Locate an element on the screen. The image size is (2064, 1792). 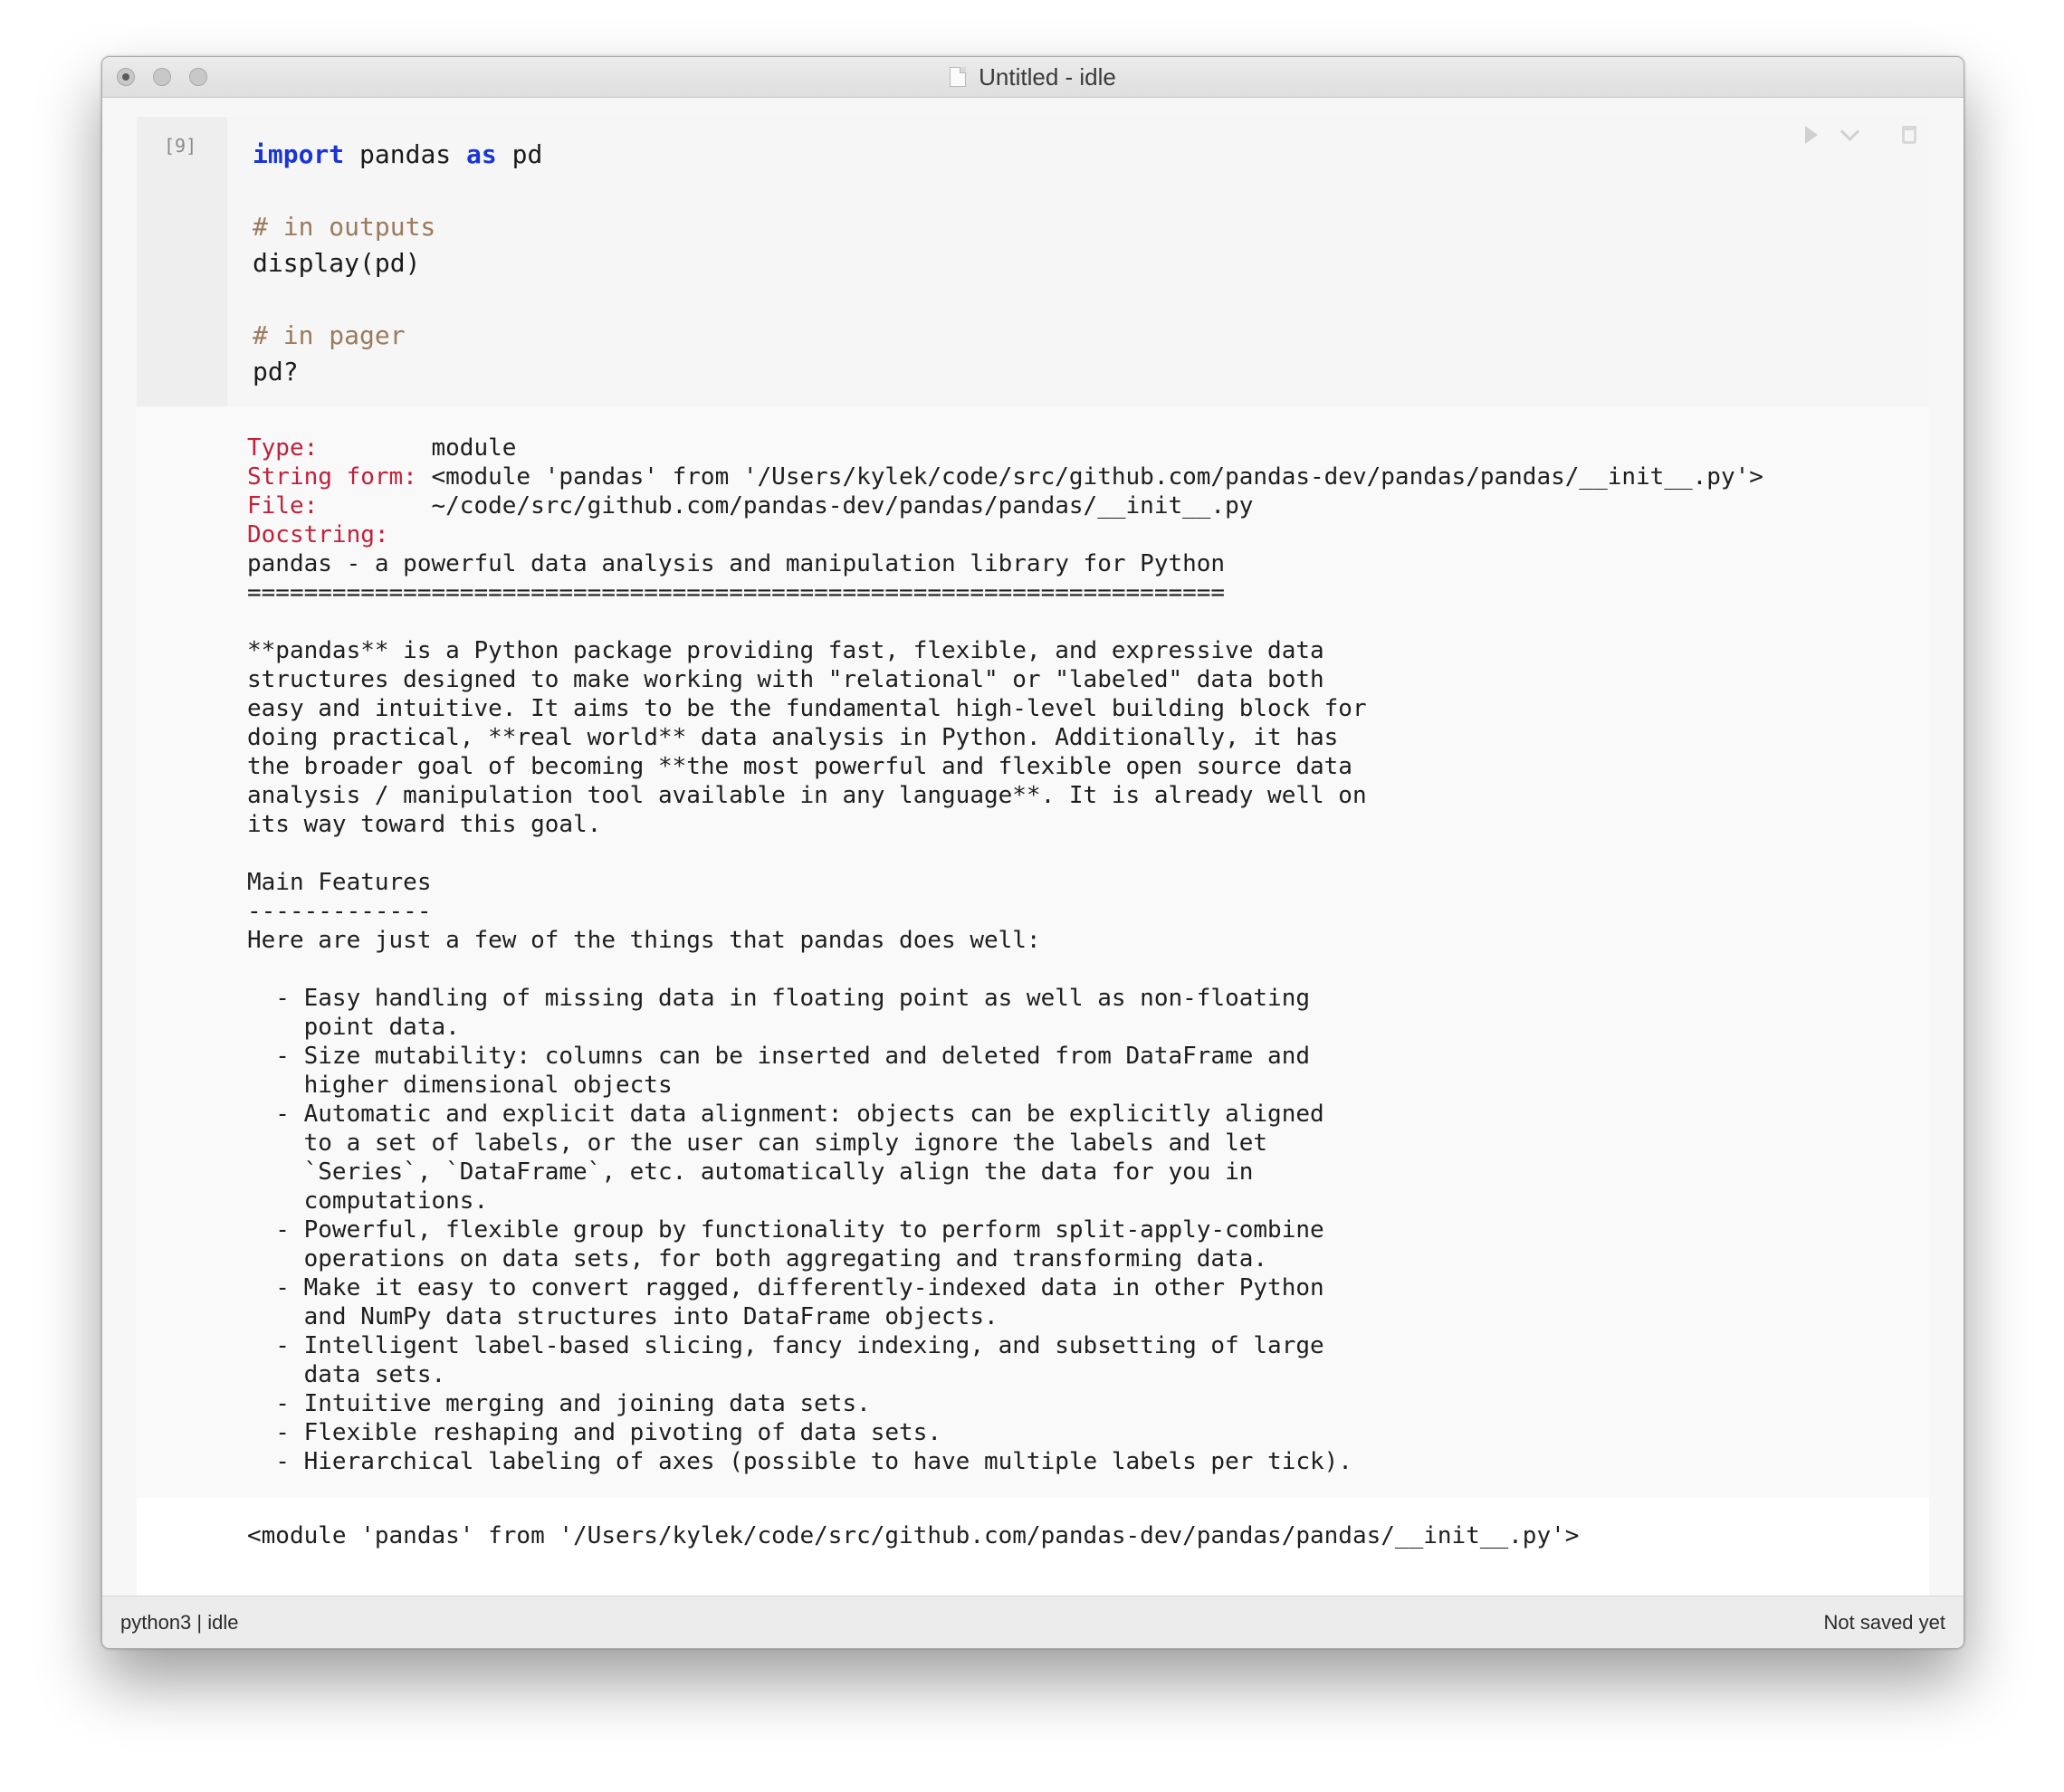
status-bar: python3 | idle Not saved yet is located at coordinates (1033, 1622).